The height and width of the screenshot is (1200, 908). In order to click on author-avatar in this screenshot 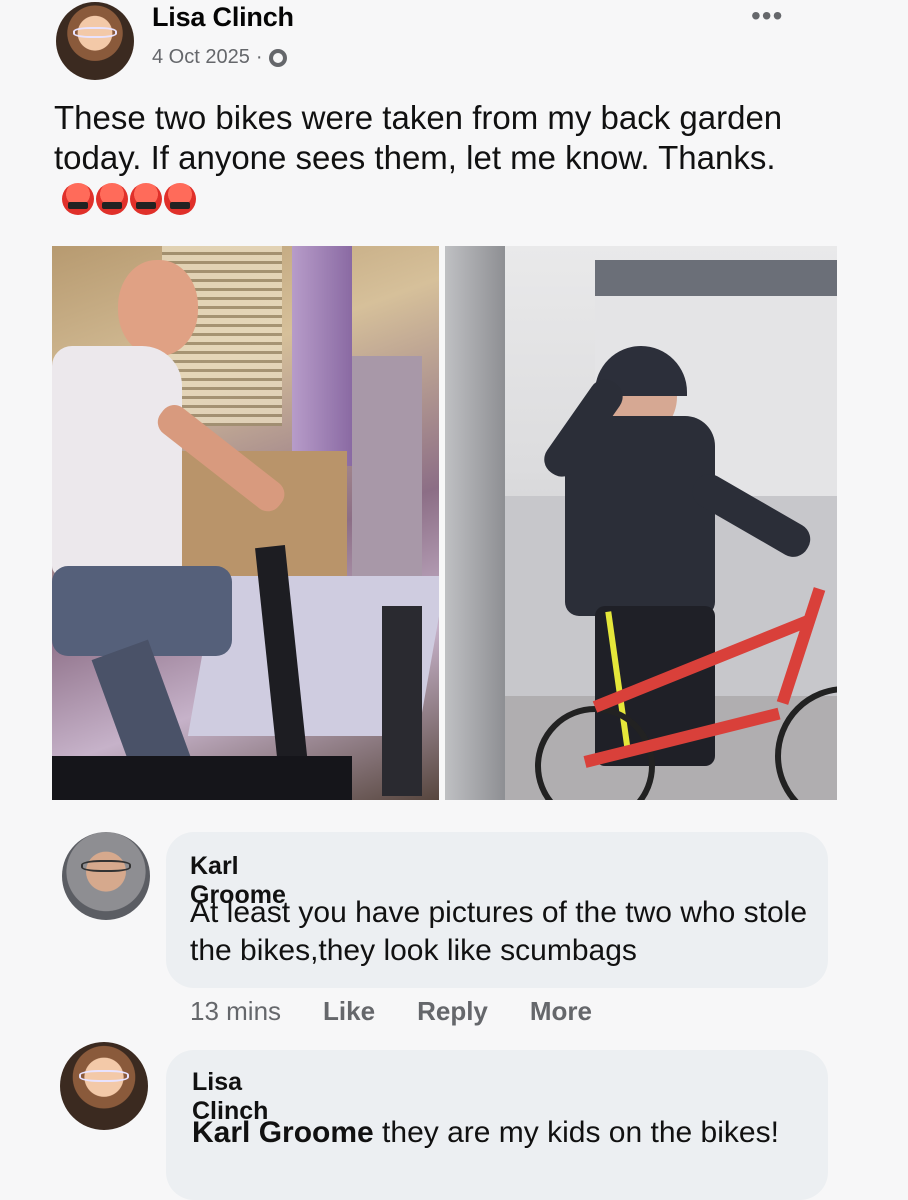, I will do `click(95, 41)`.